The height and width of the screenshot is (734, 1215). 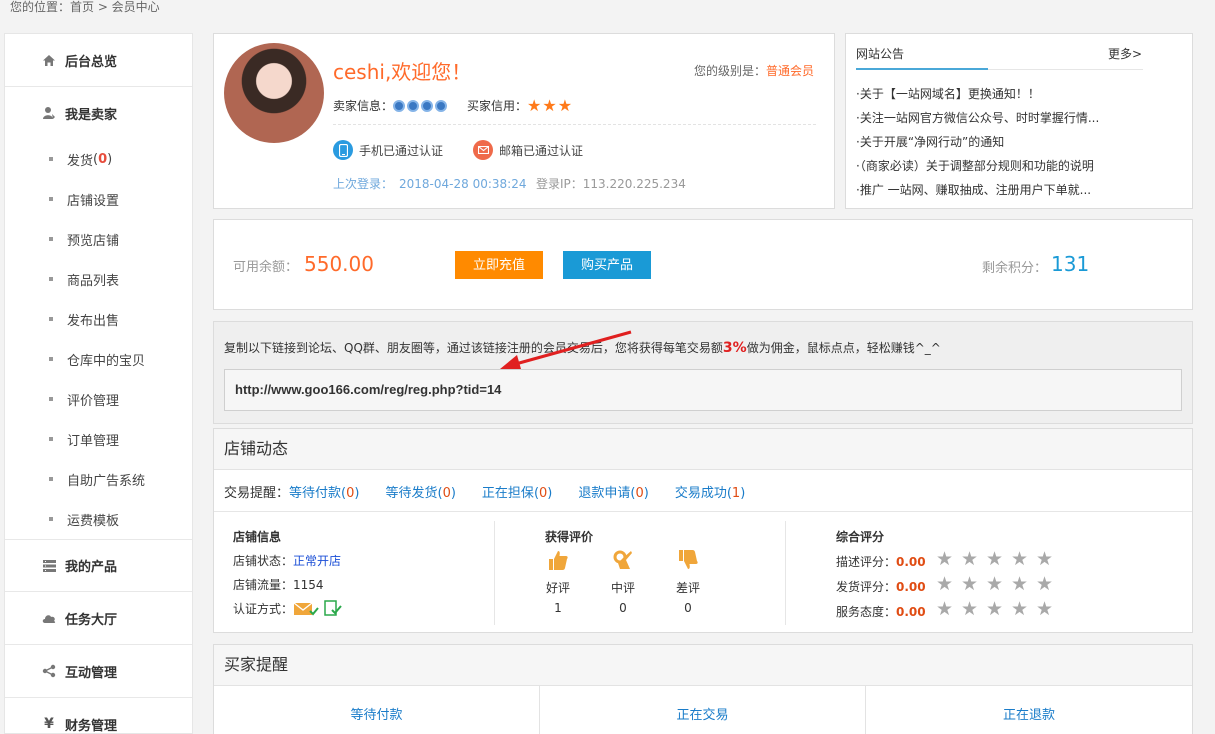 I want to click on sidebar-item-shop-settings: 店铺设置, so click(x=98, y=199).